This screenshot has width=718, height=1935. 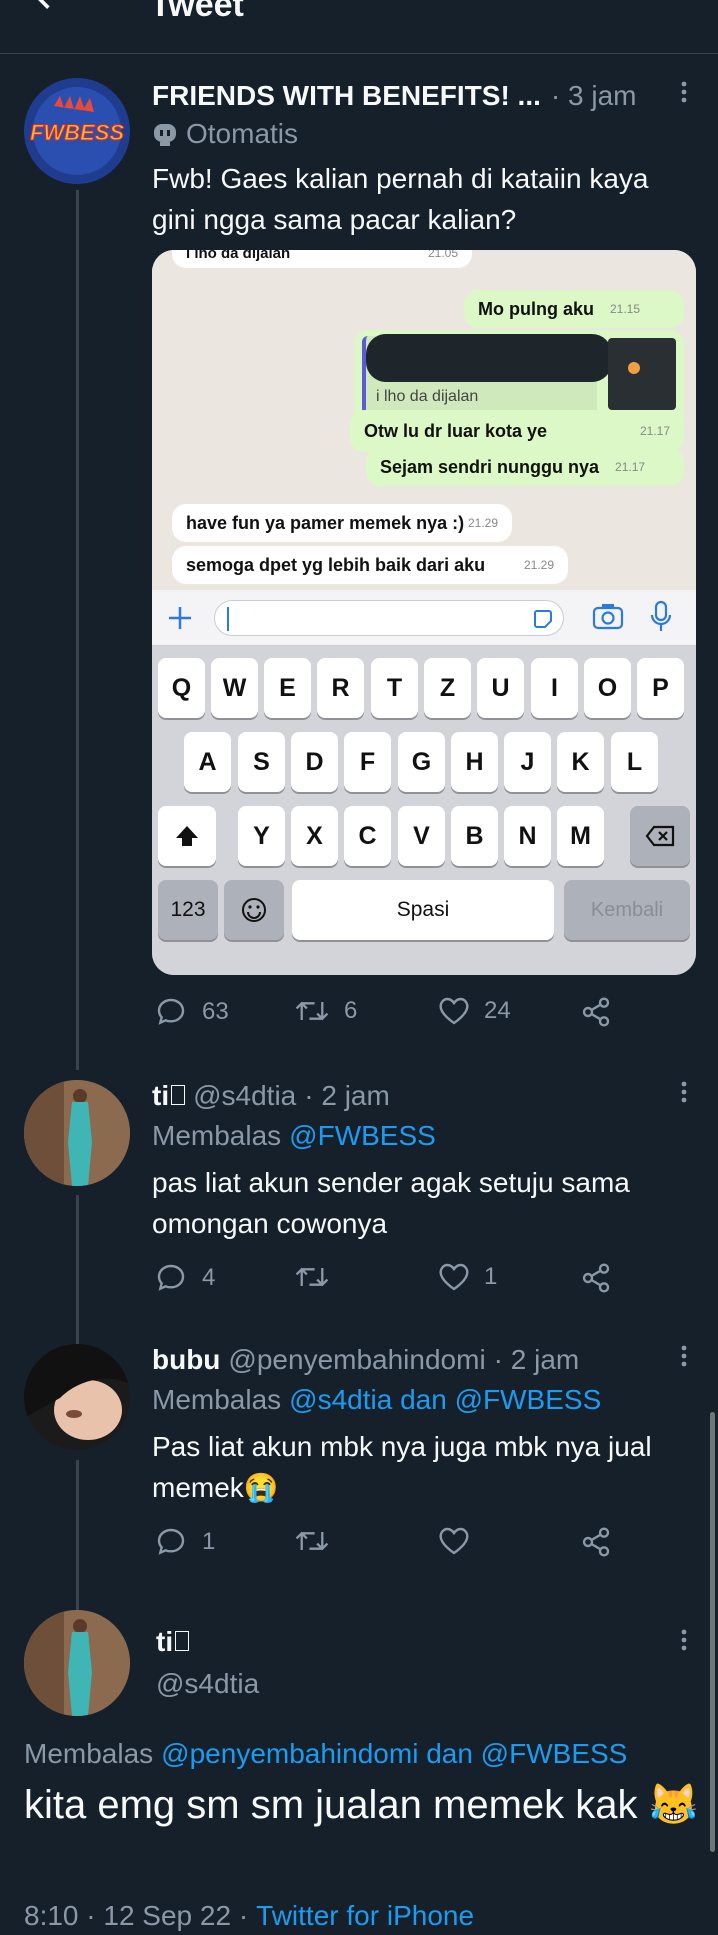 What do you see at coordinates (580, 836) in the screenshot?
I see `key: M` at bounding box center [580, 836].